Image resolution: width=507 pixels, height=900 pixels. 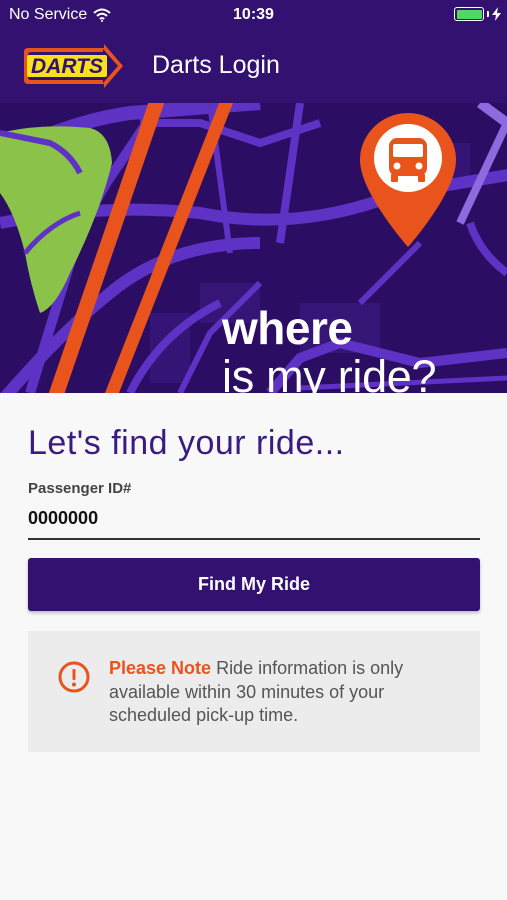 I want to click on status-right, so click(x=477, y=14).